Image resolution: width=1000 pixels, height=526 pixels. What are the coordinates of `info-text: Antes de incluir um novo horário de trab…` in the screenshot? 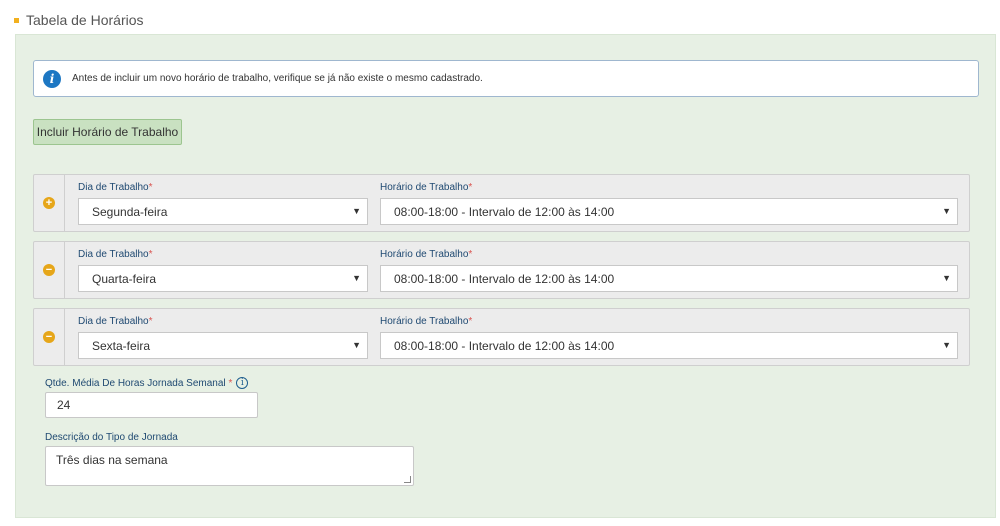 It's located at (277, 78).